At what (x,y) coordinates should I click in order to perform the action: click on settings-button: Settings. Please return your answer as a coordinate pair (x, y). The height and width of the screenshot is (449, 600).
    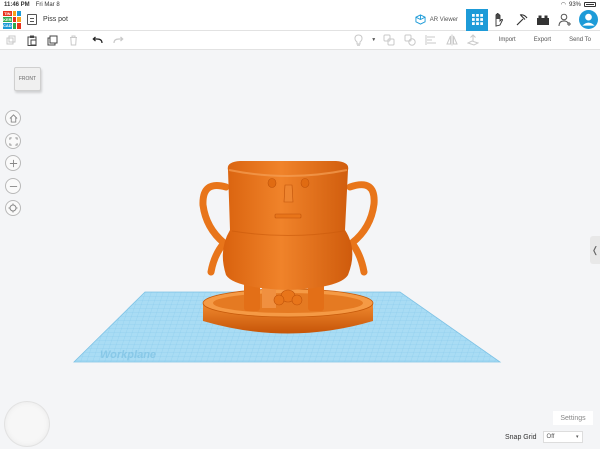
    Looking at the image, I should click on (573, 418).